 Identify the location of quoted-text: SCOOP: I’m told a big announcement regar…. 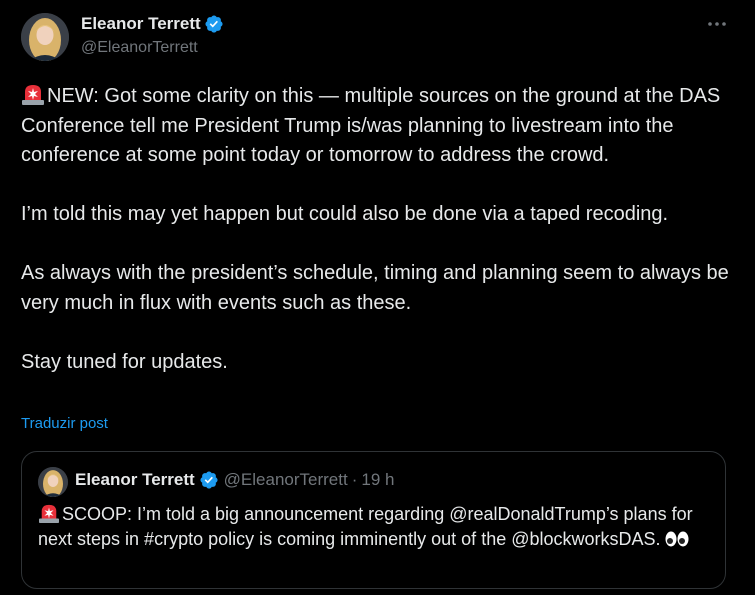
(378, 527).